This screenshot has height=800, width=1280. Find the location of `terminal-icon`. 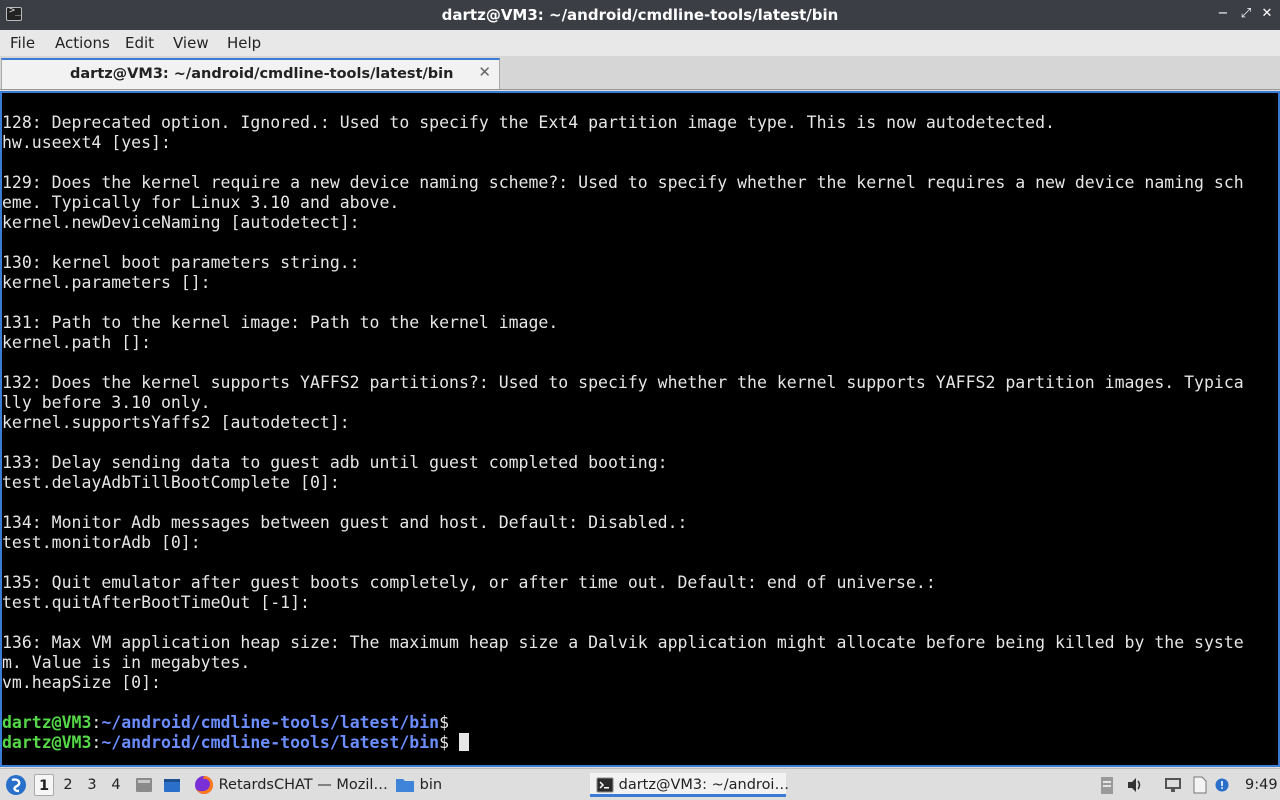

terminal-icon is located at coordinates (605, 785).